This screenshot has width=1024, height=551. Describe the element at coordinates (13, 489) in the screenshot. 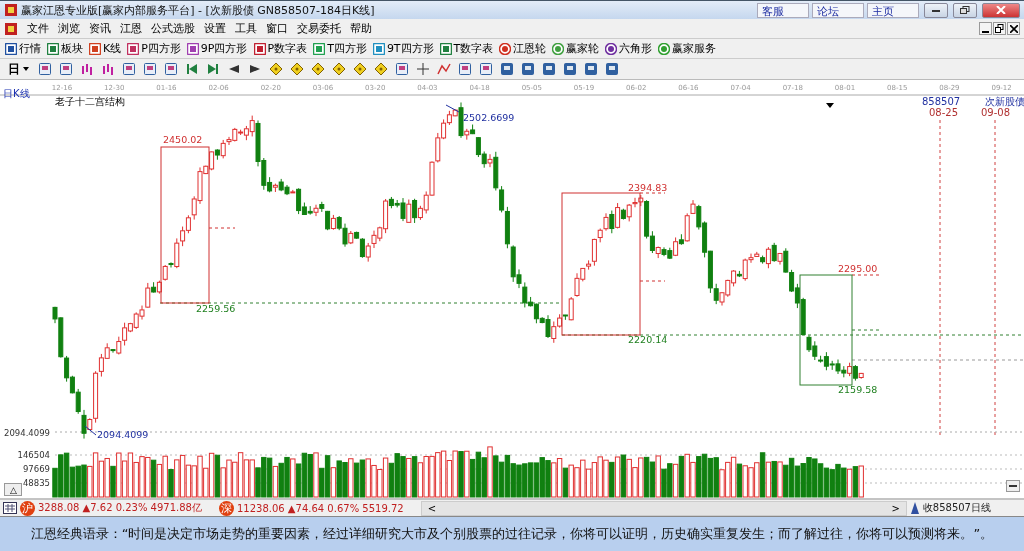

I see `collapse-button: △` at that location.